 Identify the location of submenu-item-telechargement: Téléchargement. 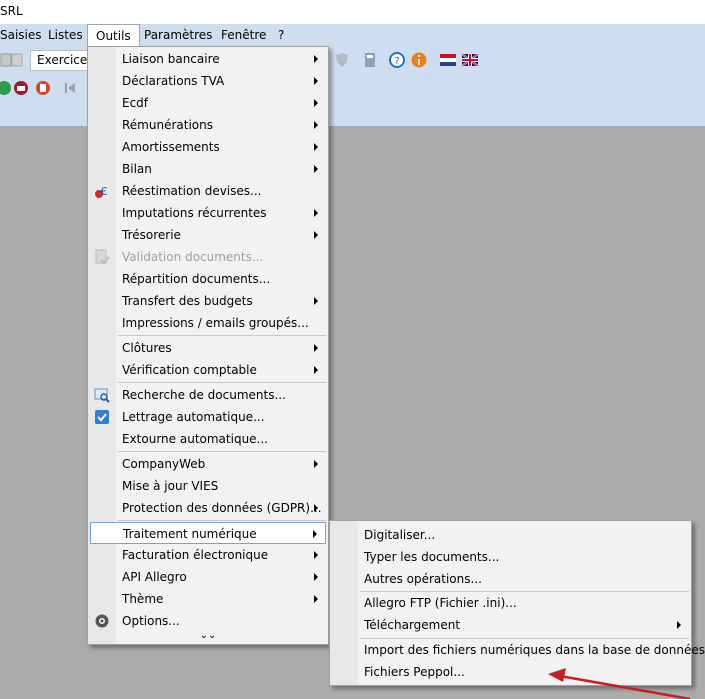
(510, 625).